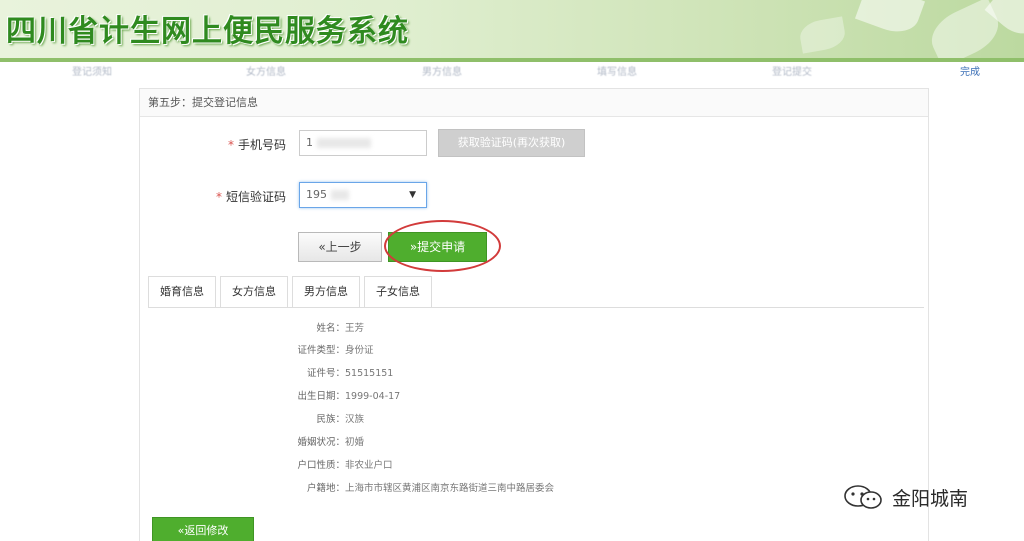 The height and width of the screenshot is (541, 1024). What do you see at coordinates (442, 246) in the screenshot?
I see `highlight-circle` at bounding box center [442, 246].